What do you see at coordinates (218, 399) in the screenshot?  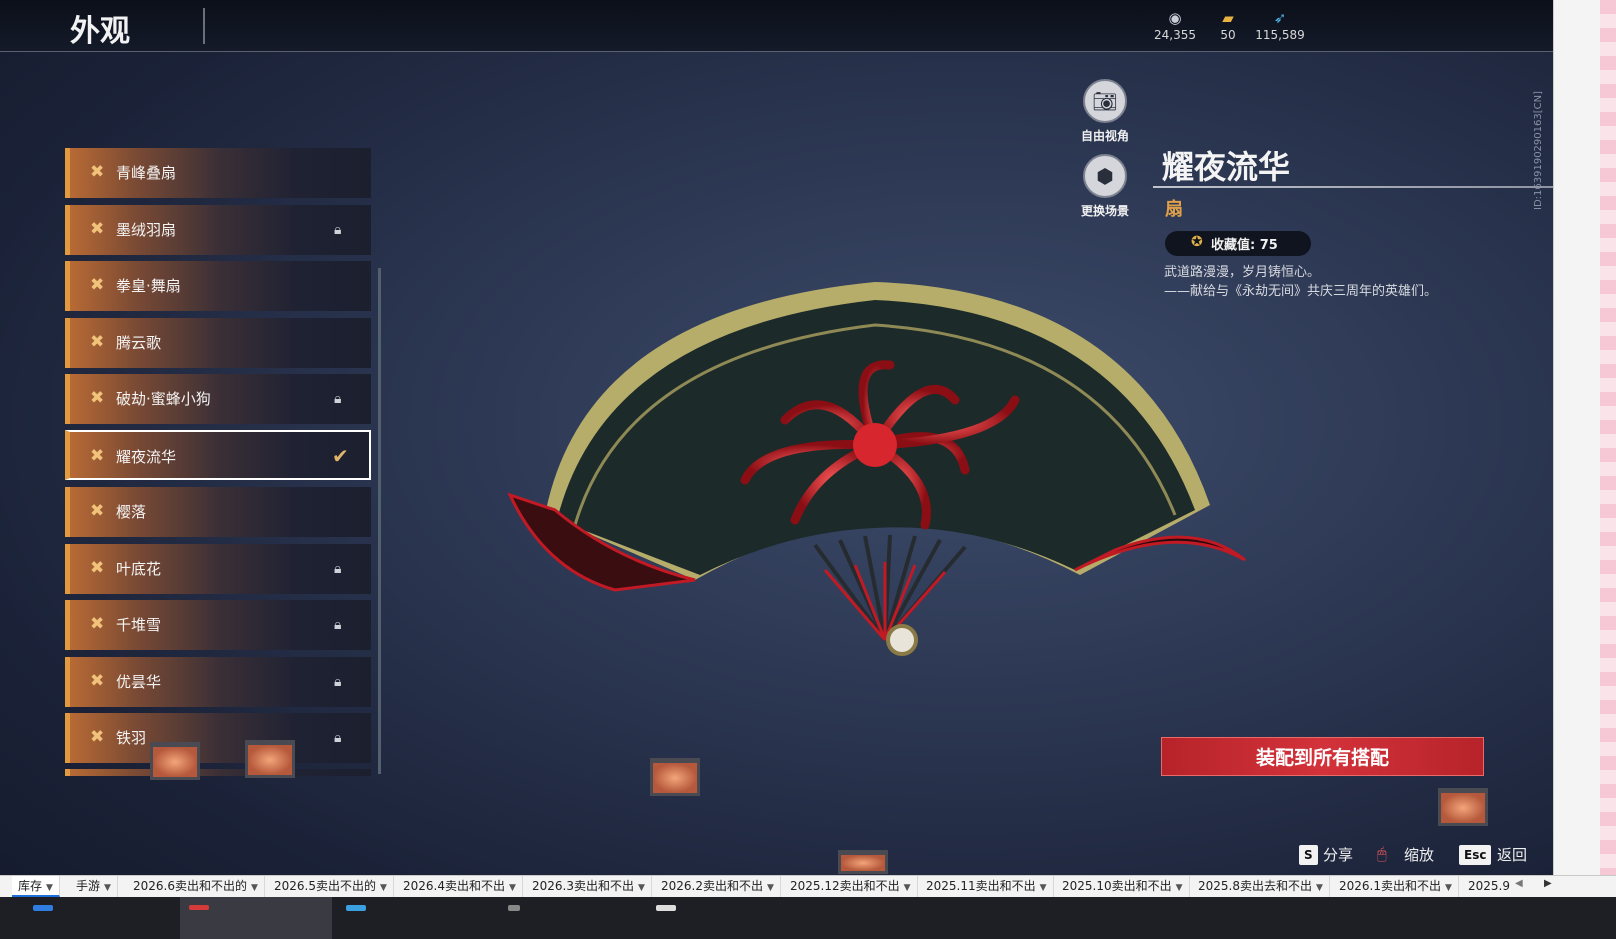 I see `list-item: ✖ 破劫·蜜蜂小狗 🔒︎` at bounding box center [218, 399].